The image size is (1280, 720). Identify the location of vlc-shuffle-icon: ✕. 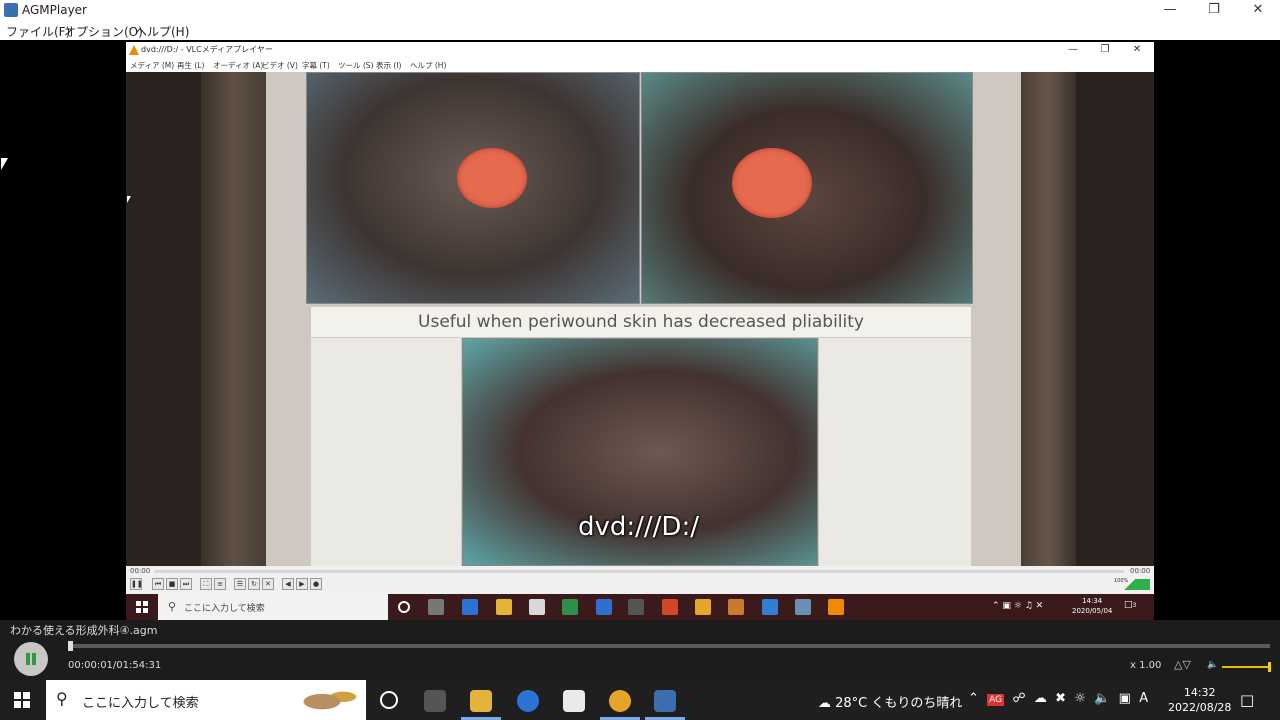
(268, 584).